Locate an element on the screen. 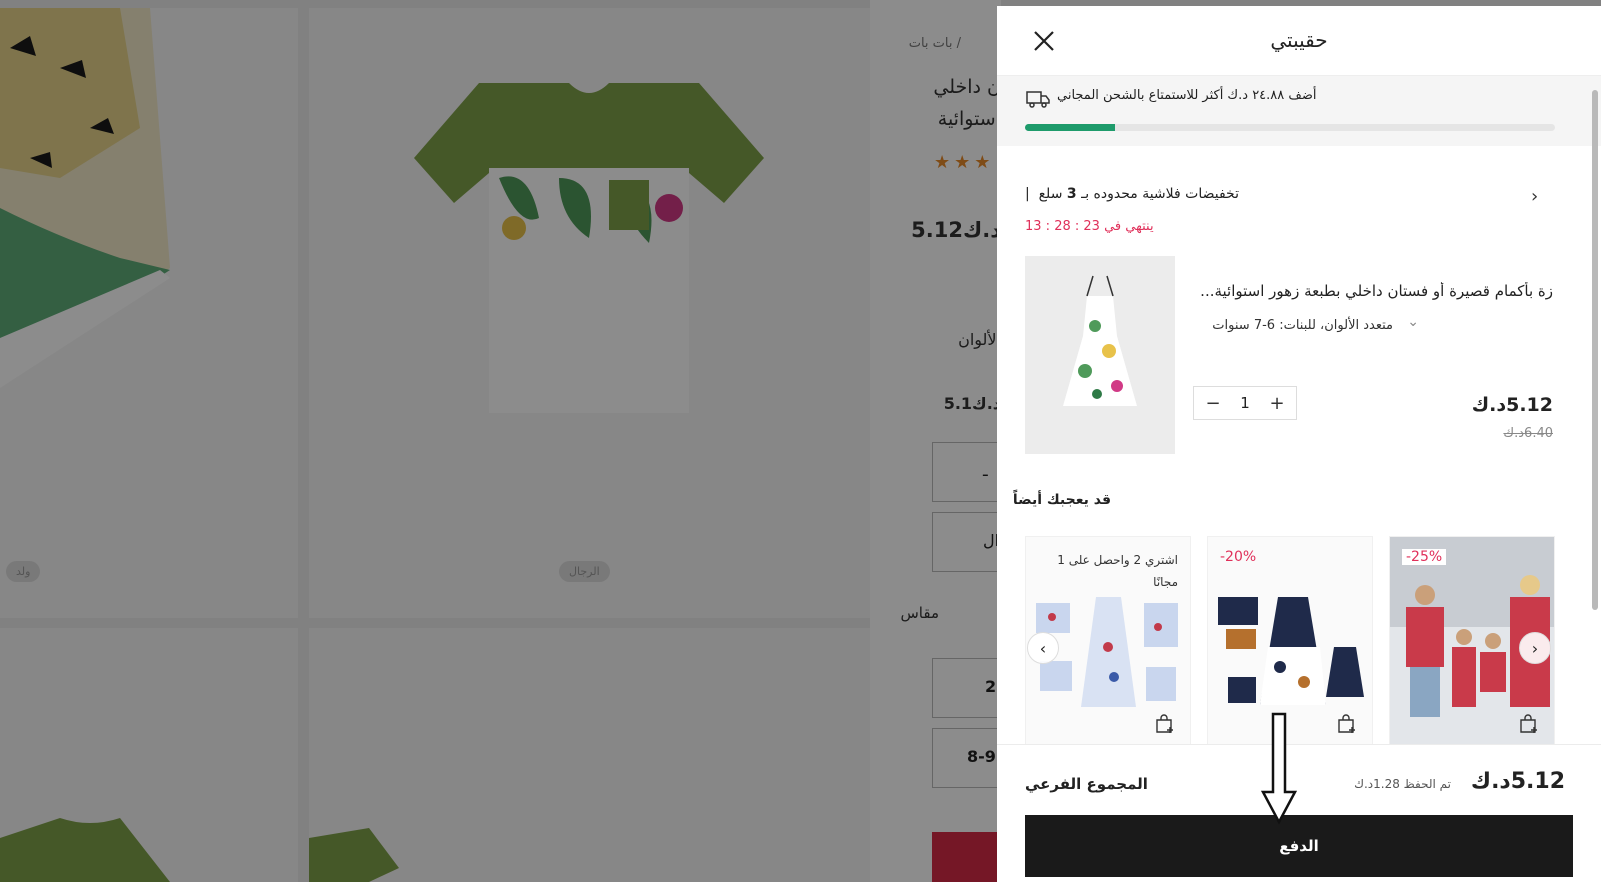 This screenshot has height=882, width=1601. scrollbar-thumb is located at coordinates (1595, 350).